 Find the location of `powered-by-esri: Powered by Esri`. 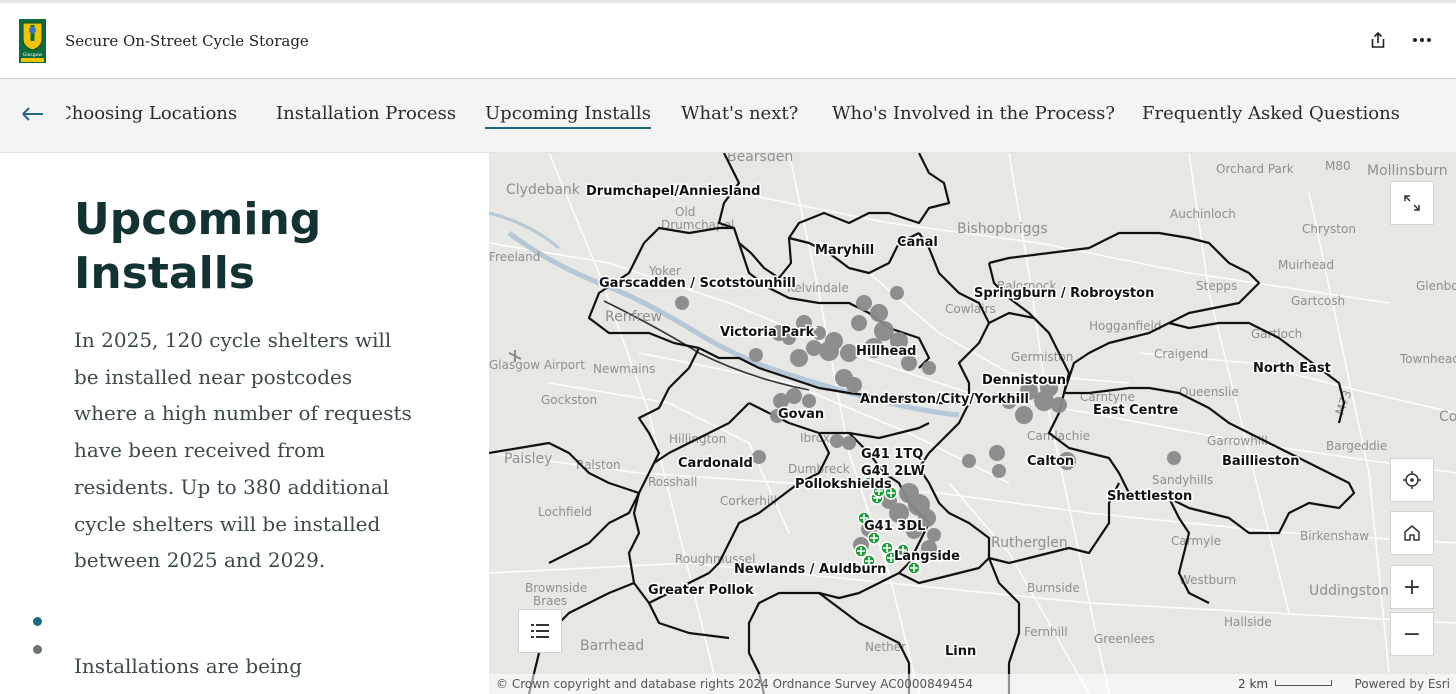

powered-by-esri: Powered by Esri is located at coordinates (1402, 684).